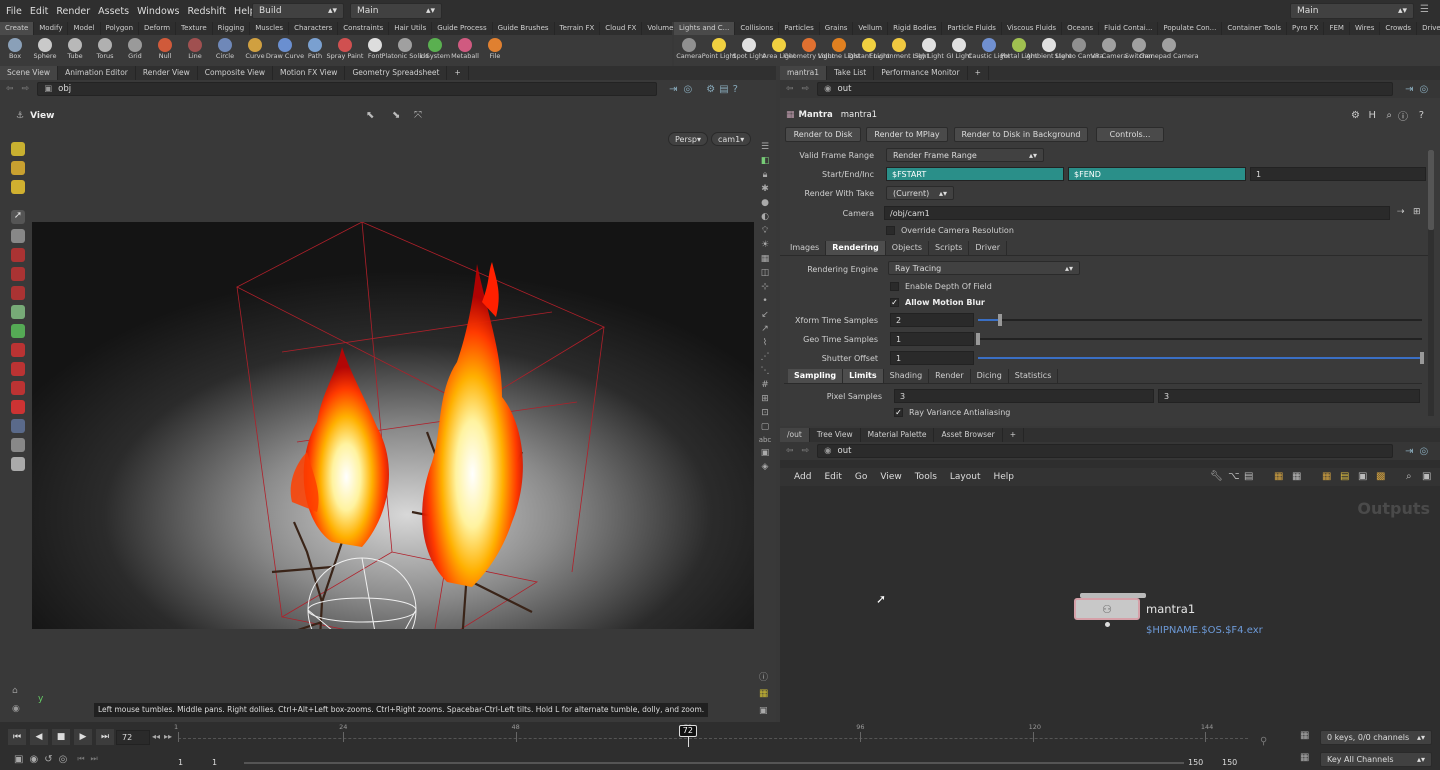 The width and height of the screenshot is (1440, 770). What do you see at coordinates (97, 73) in the screenshot?
I see `scene-tab-1: Animation Editor` at bounding box center [97, 73].